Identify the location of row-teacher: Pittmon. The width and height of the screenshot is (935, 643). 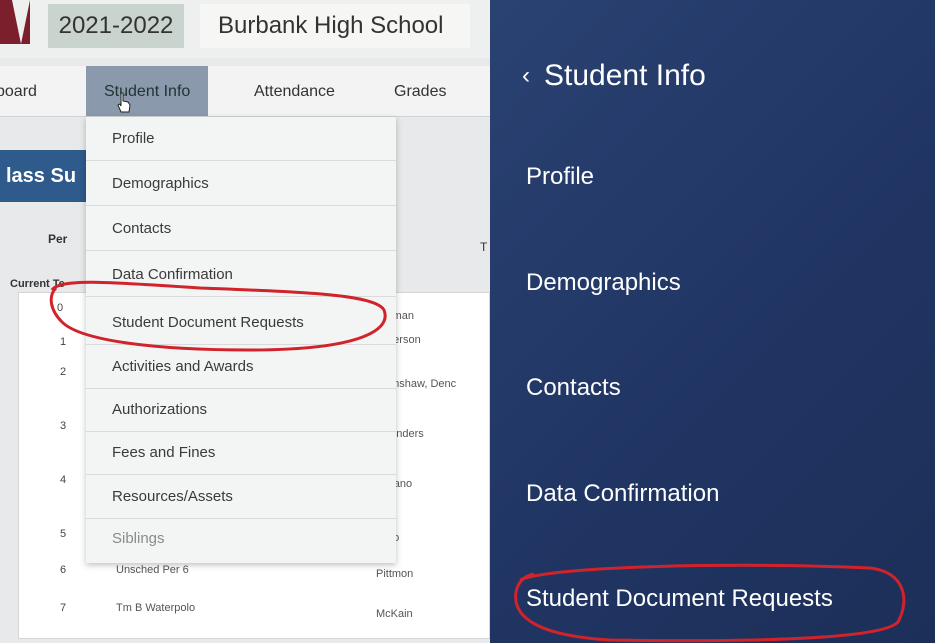
(395, 574).